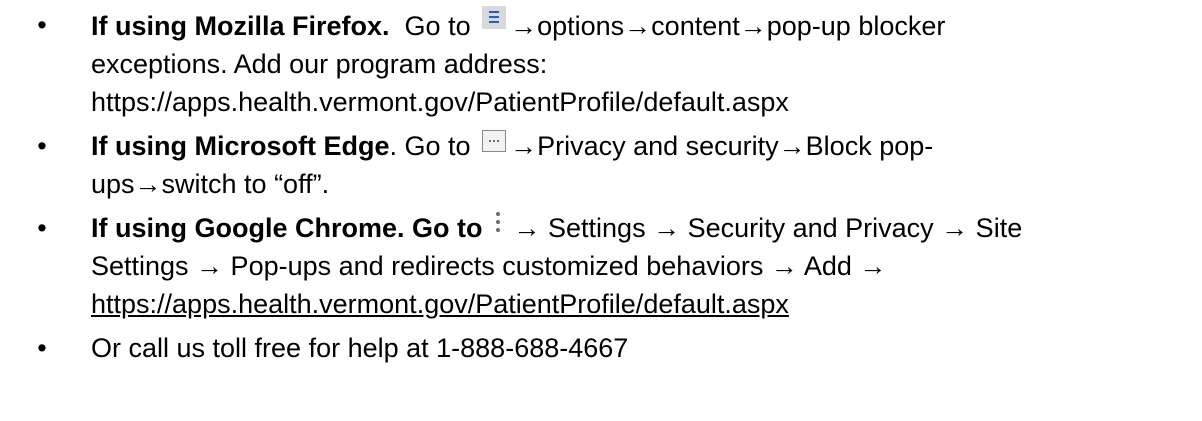 The image size is (1202, 421). What do you see at coordinates (494, 17) in the screenshot?
I see `hamburger-menu-icon` at bounding box center [494, 17].